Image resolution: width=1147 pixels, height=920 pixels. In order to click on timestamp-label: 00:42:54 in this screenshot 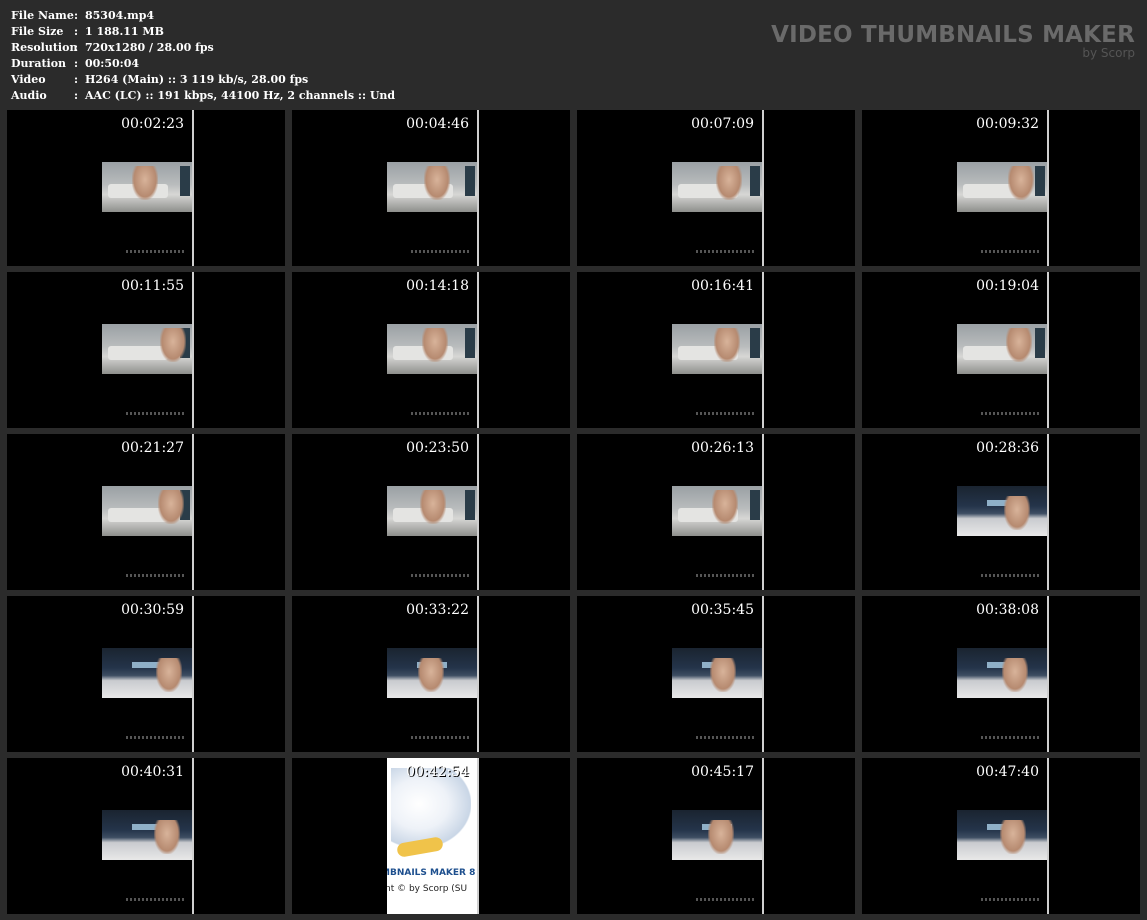, I will do `click(437, 772)`.